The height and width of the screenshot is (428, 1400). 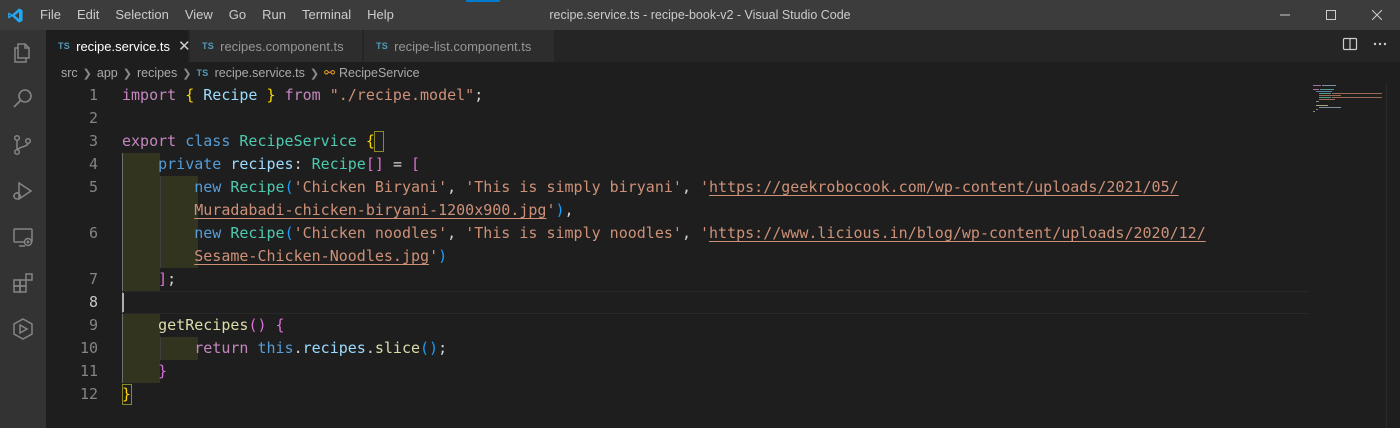 I want to click on maximize-button, so click(x=1331, y=15).